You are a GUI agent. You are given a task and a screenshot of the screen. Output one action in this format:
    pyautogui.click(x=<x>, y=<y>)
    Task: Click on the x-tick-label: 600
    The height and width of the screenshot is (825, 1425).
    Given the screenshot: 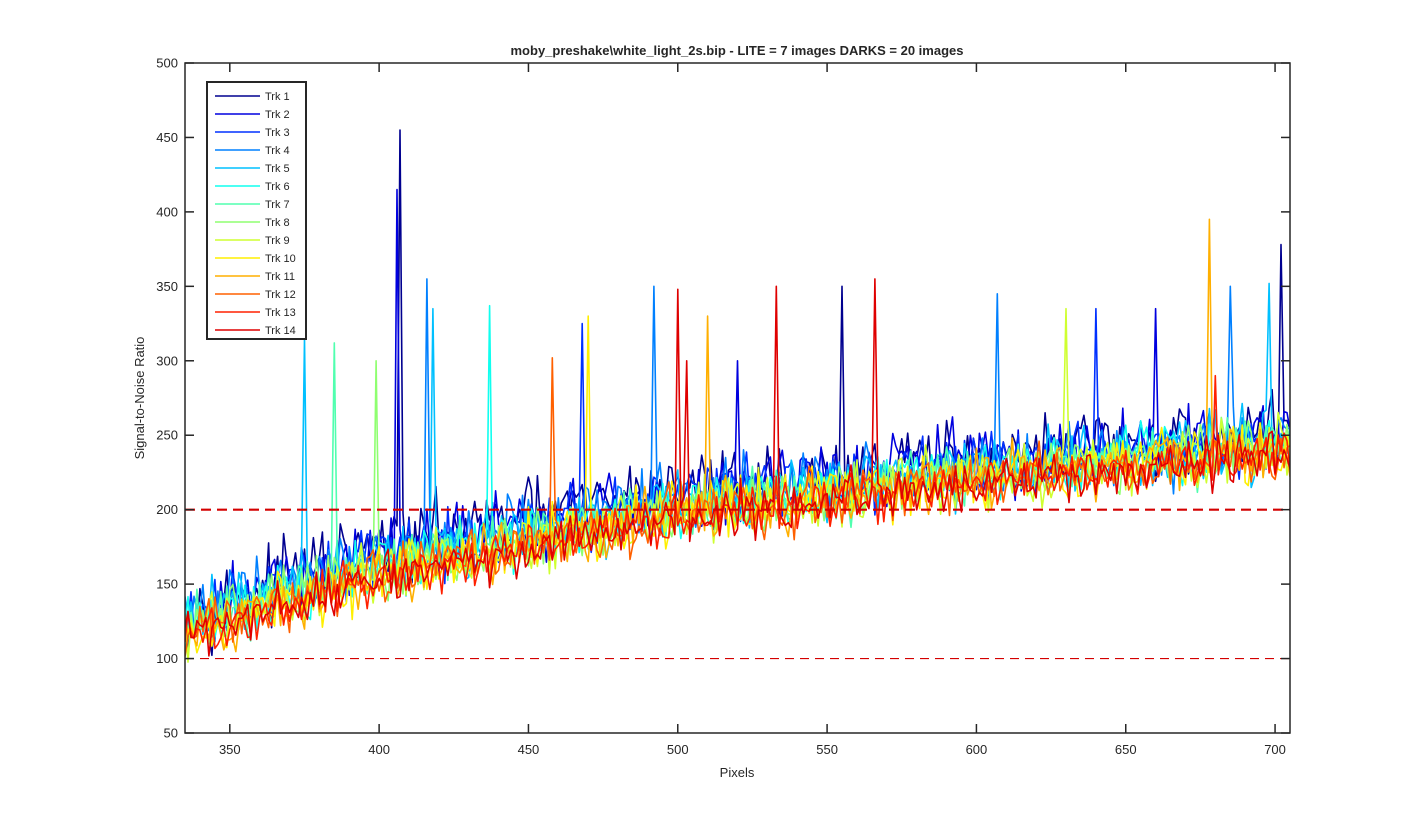 What is the action you would take?
    pyautogui.click(x=977, y=749)
    